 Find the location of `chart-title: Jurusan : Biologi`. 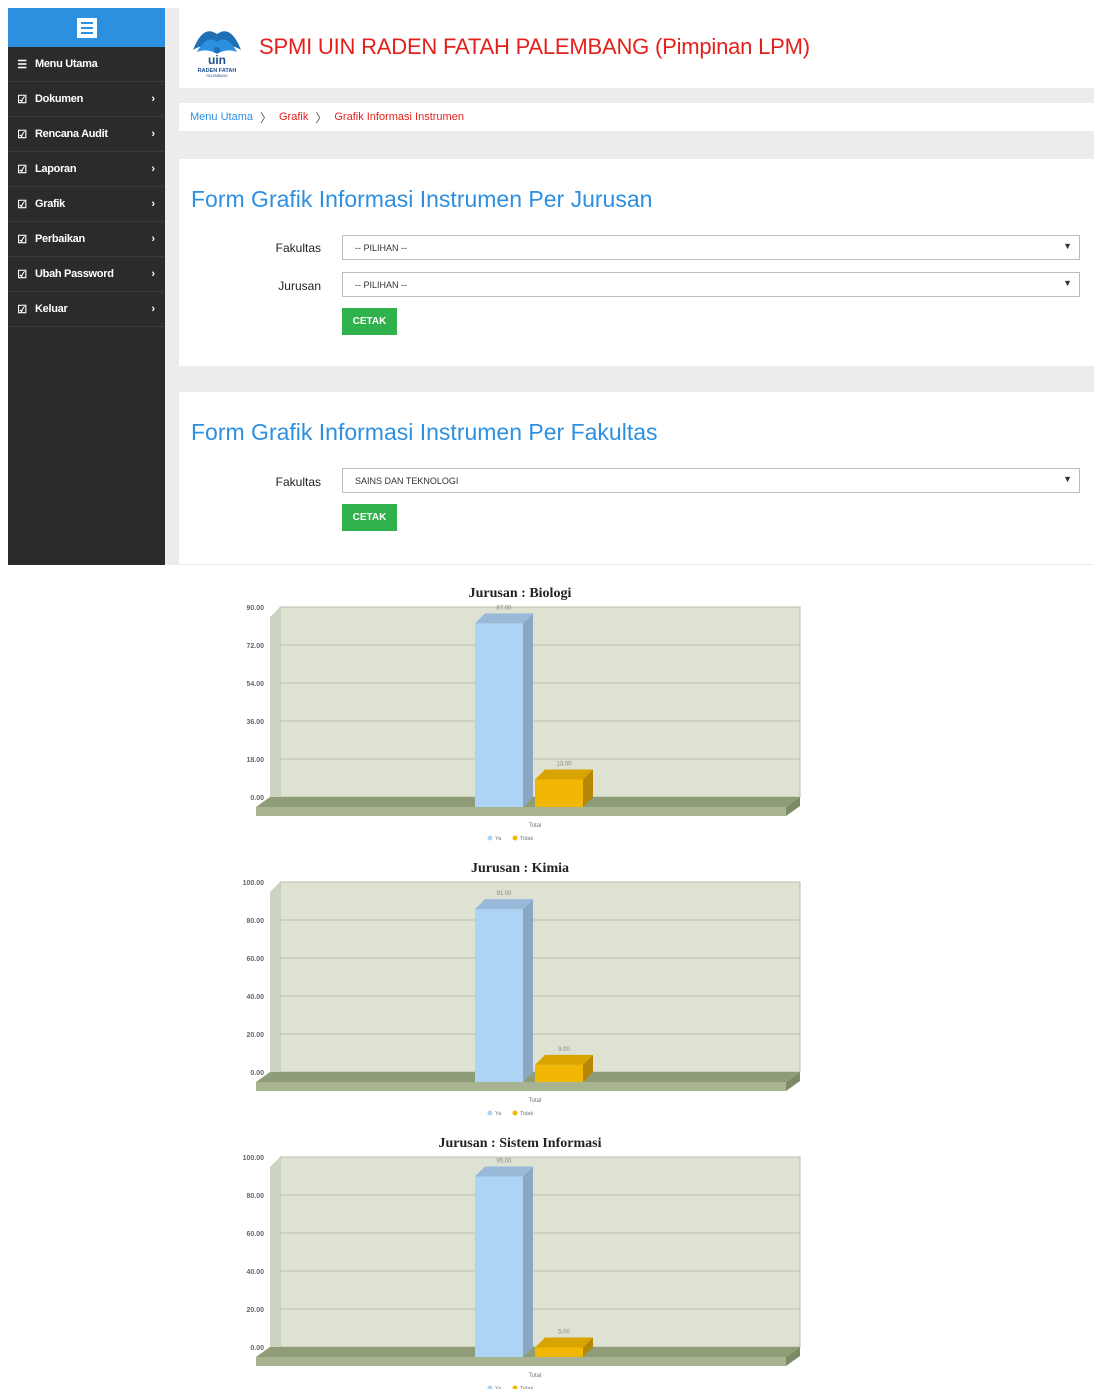

chart-title: Jurusan : Biologi is located at coordinates (520, 593).